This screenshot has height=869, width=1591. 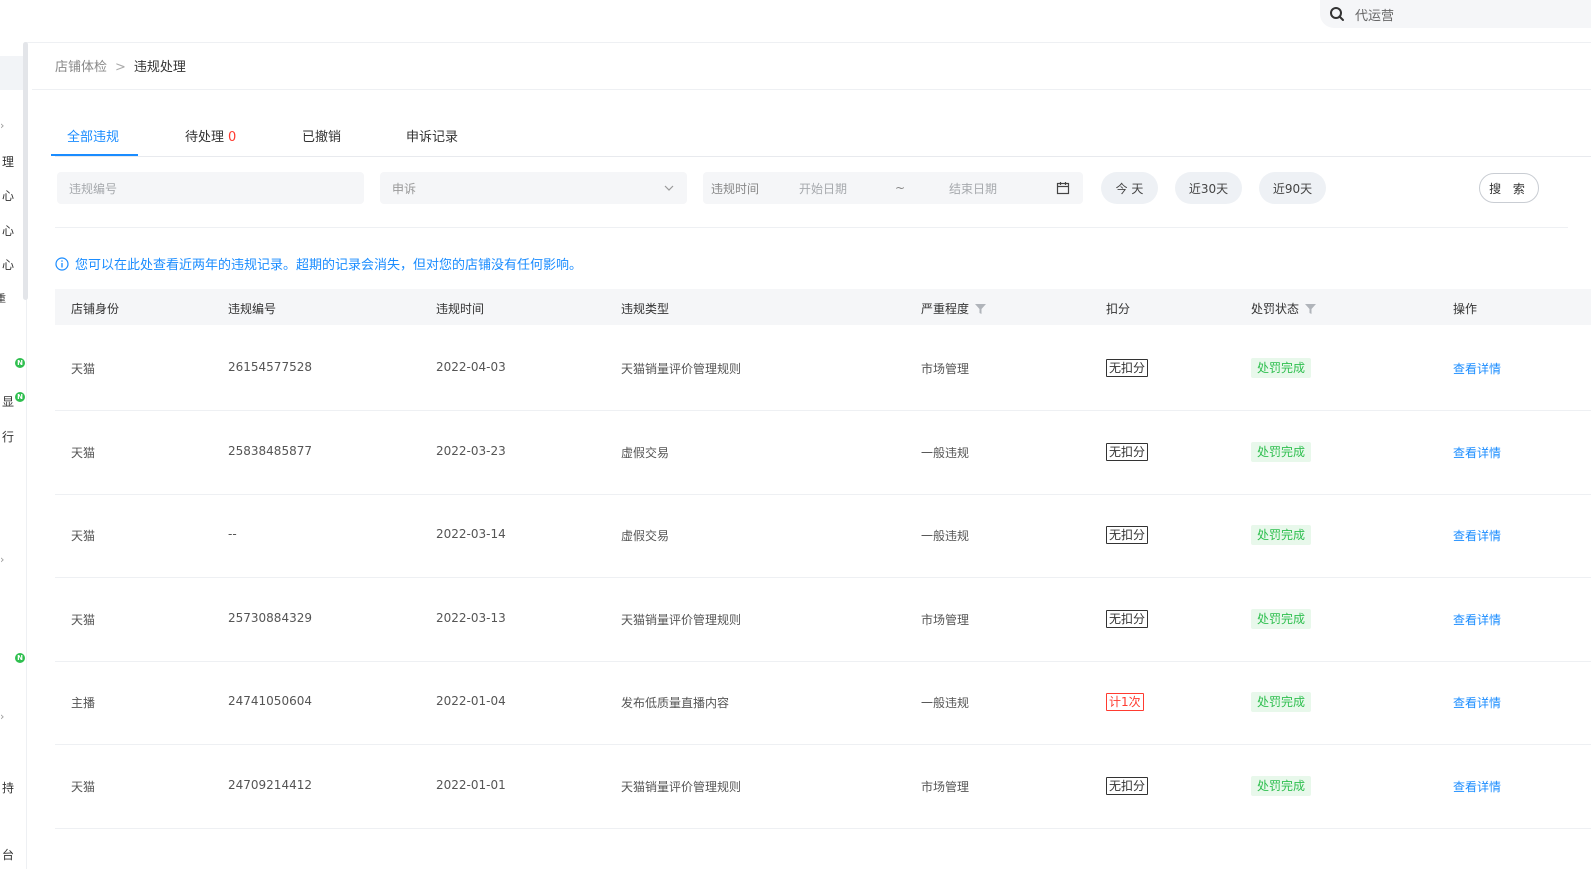 I want to click on sidebar-scrollbar, so click(x=25, y=171).